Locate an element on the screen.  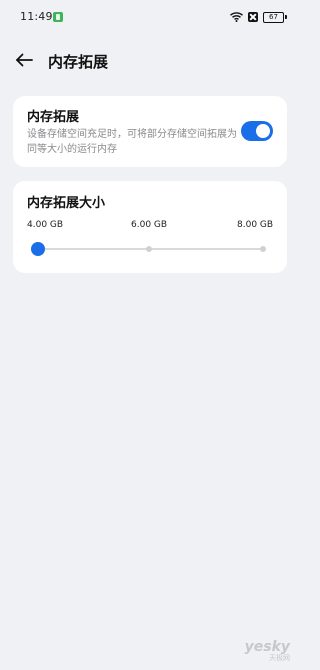
watermark-subtext: 天极网 is located at coordinates (279, 658).